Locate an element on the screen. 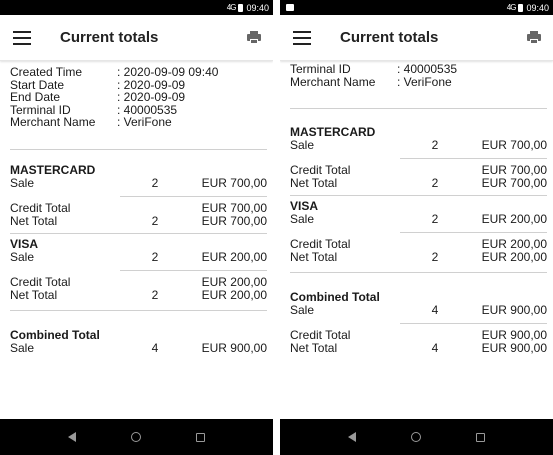  end-value: : 2020-09-09 is located at coordinates (151, 97).